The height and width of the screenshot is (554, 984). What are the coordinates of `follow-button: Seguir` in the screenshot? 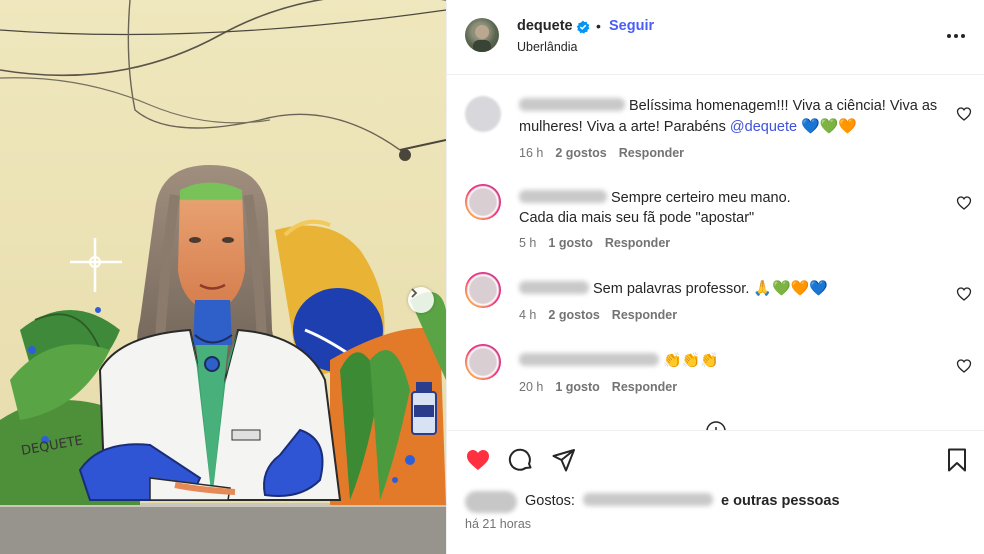 It's located at (631, 26).